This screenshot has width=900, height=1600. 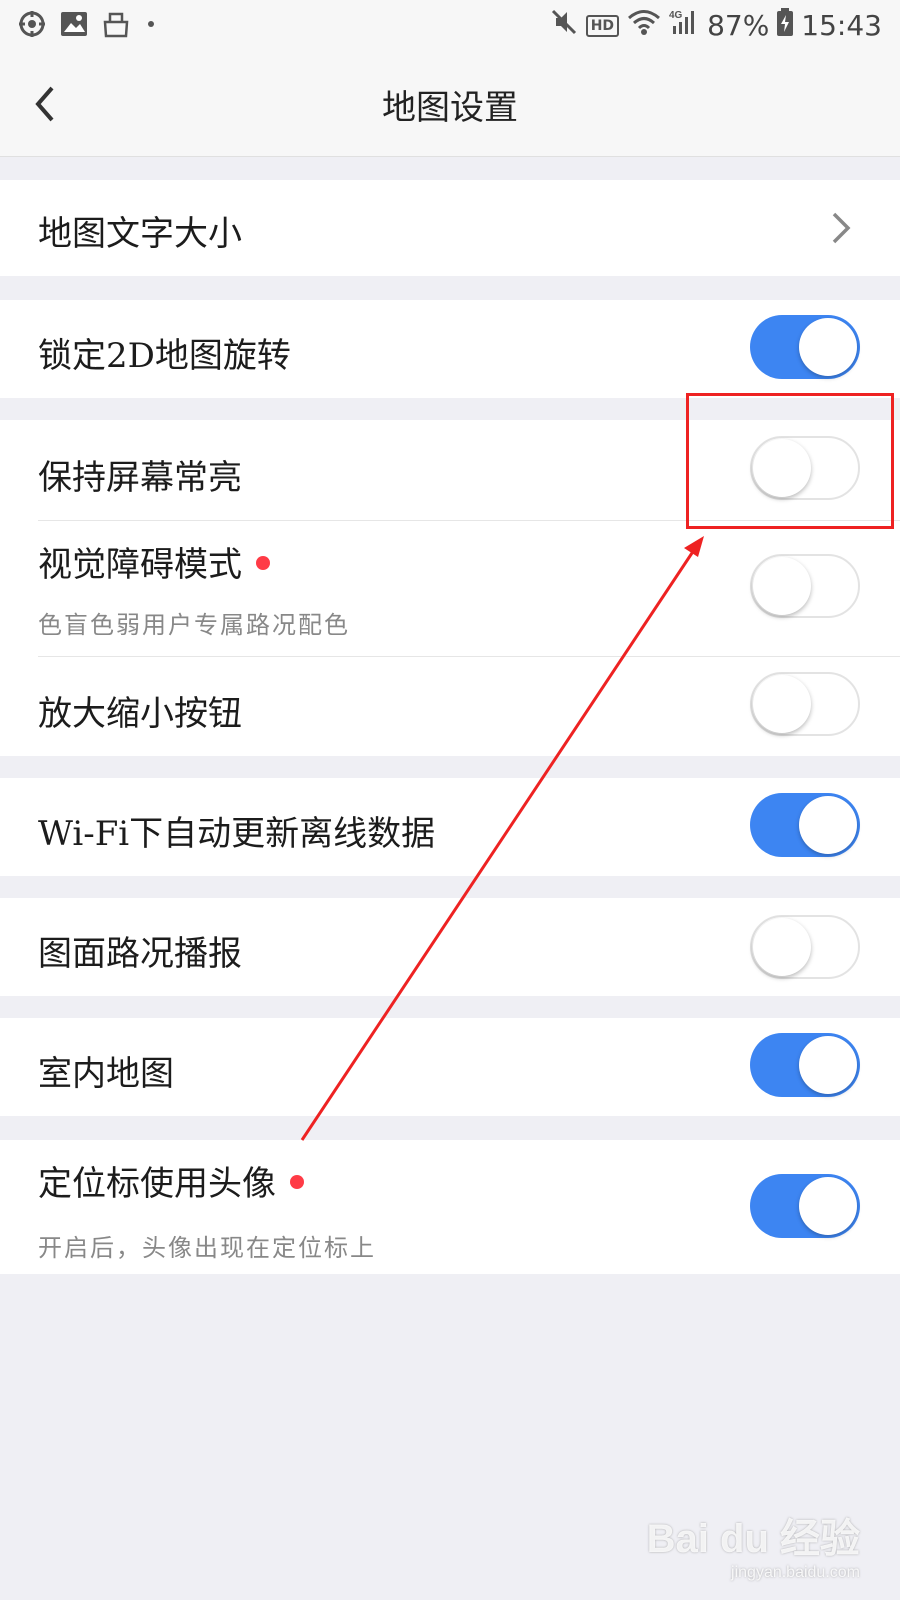 What do you see at coordinates (753, 1539) in the screenshot?
I see `watermark-logo: Bai du 经验` at bounding box center [753, 1539].